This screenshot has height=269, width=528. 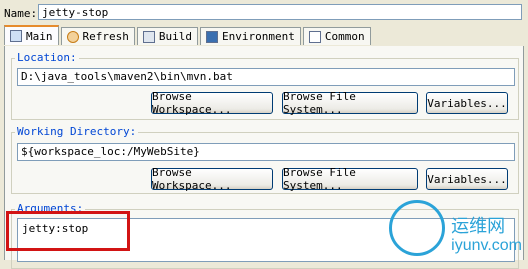 I want to click on tab-bar: Main Refresh Build Environment Common, so click(x=188, y=35).